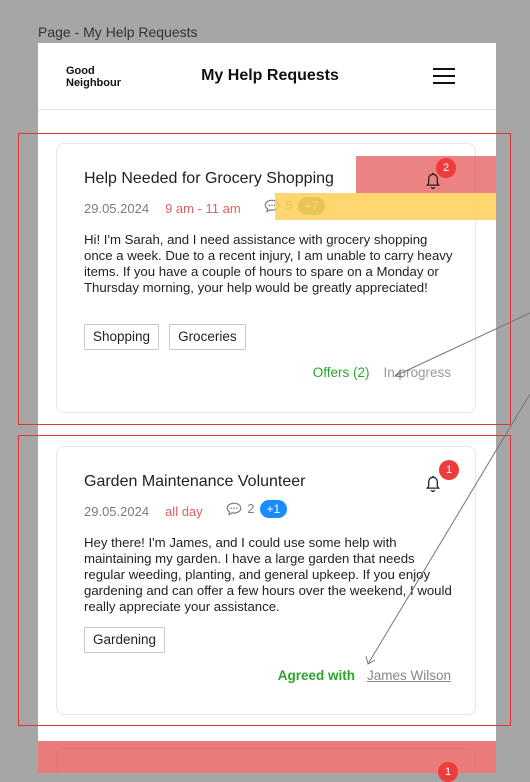 The height and width of the screenshot is (782, 530). I want to click on agreed-with-label: Agreed with, so click(316, 675).